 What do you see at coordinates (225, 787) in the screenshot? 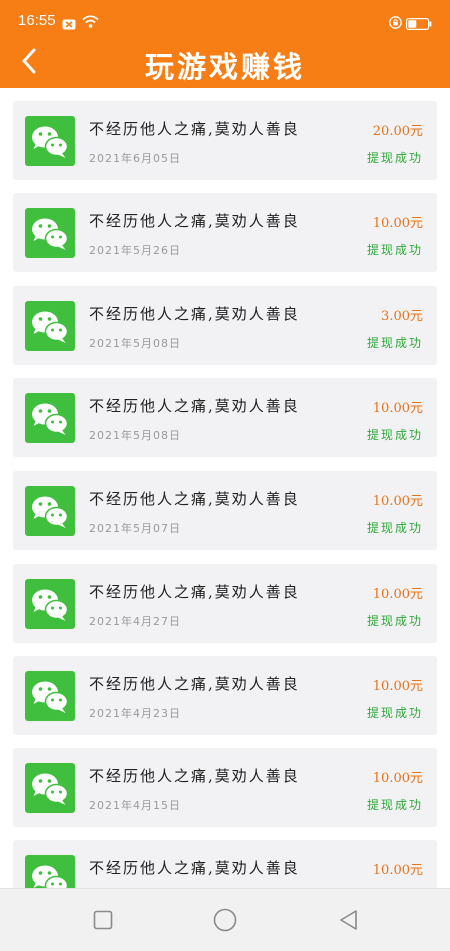
I see `list-item: 不经历他人之痛,莫劝人善良 2021年4月15日 10.00元 提现成功` at bounding box center [225, 787].